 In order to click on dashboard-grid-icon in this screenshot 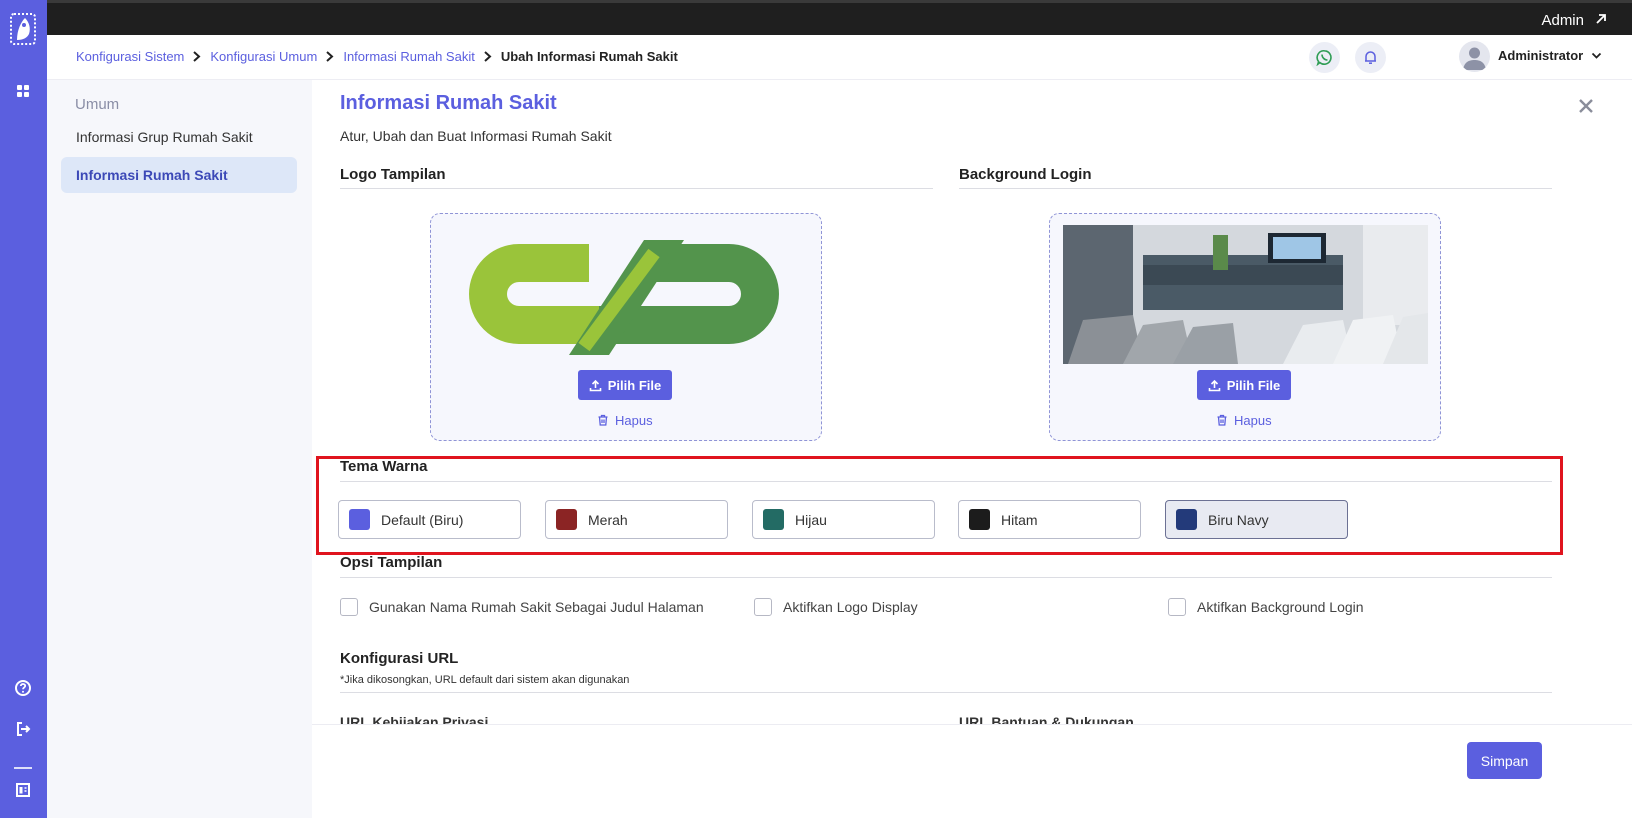, I will do `click(23, 91)`.